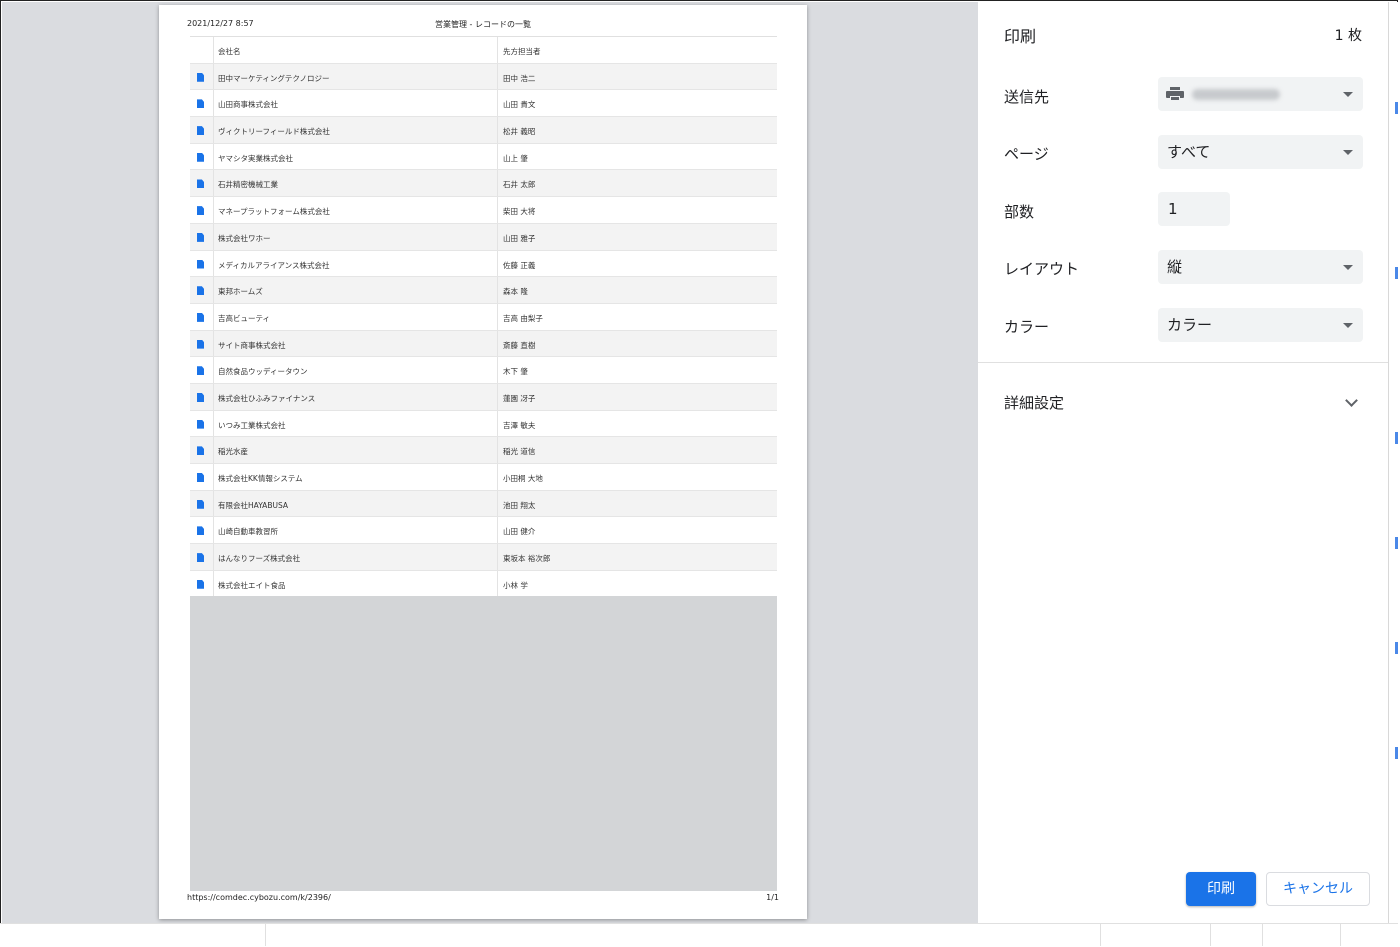 The image size is (1400, 947). What do you see at coordinates (483, 49) in the screenshot?
I see `table-header-row: 会社名 先方担当者` at bounding box center [483, 49].